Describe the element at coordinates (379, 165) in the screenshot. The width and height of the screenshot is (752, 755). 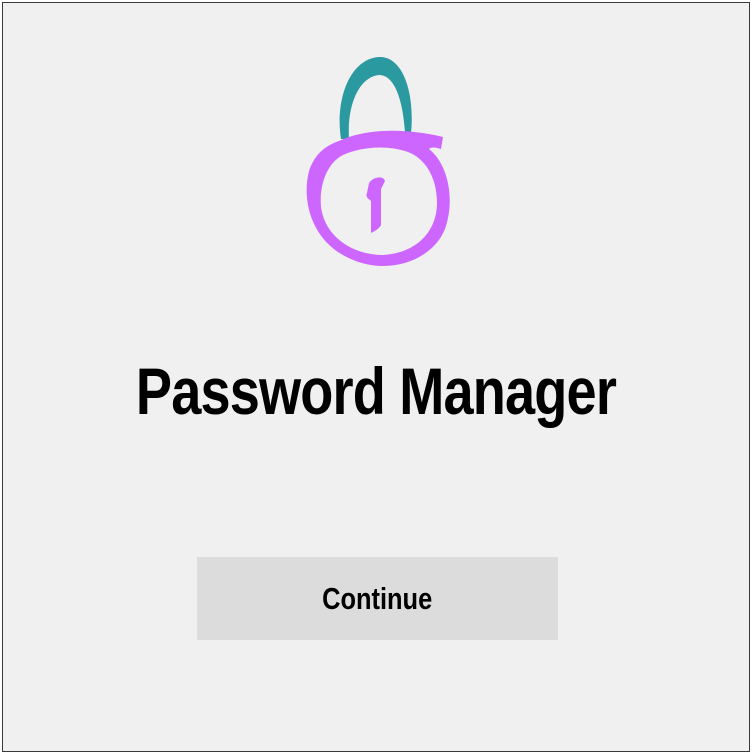
I see `lock-icon` at that location.